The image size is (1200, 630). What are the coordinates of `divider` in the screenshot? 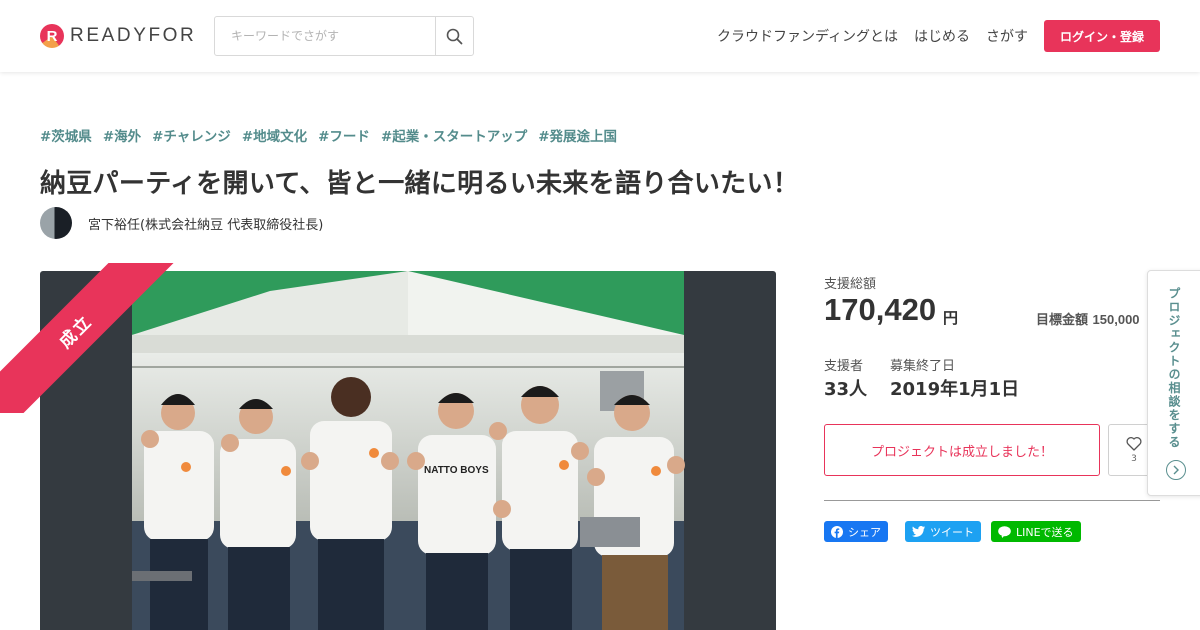 It's located at (992, 500).